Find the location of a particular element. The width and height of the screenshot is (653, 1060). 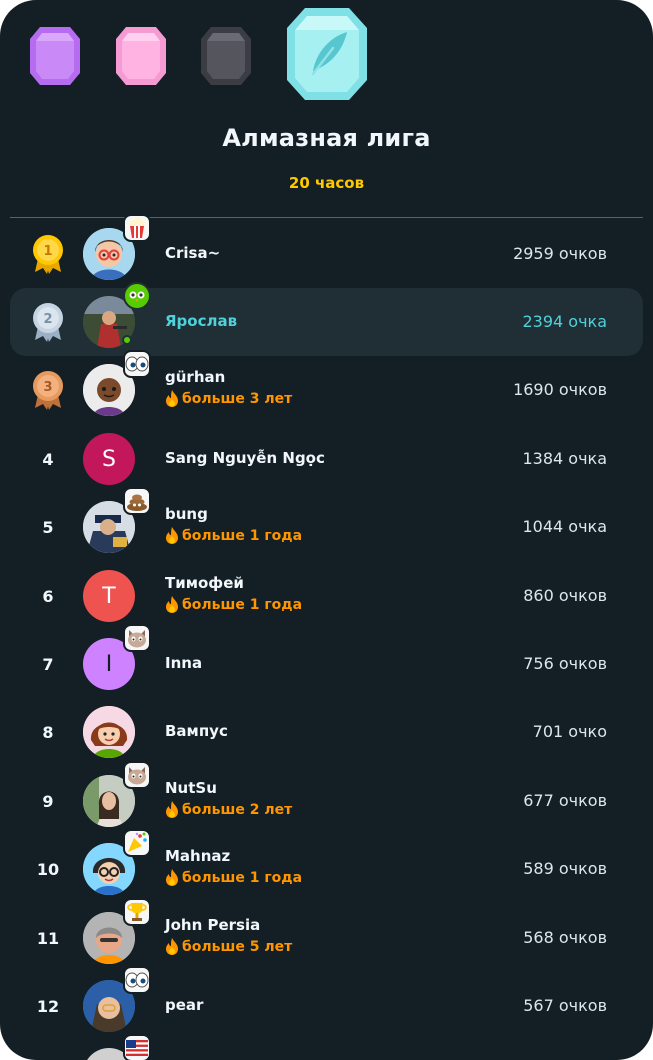

bronze-medal-icon: 3 is located at coordinates (48, 390).